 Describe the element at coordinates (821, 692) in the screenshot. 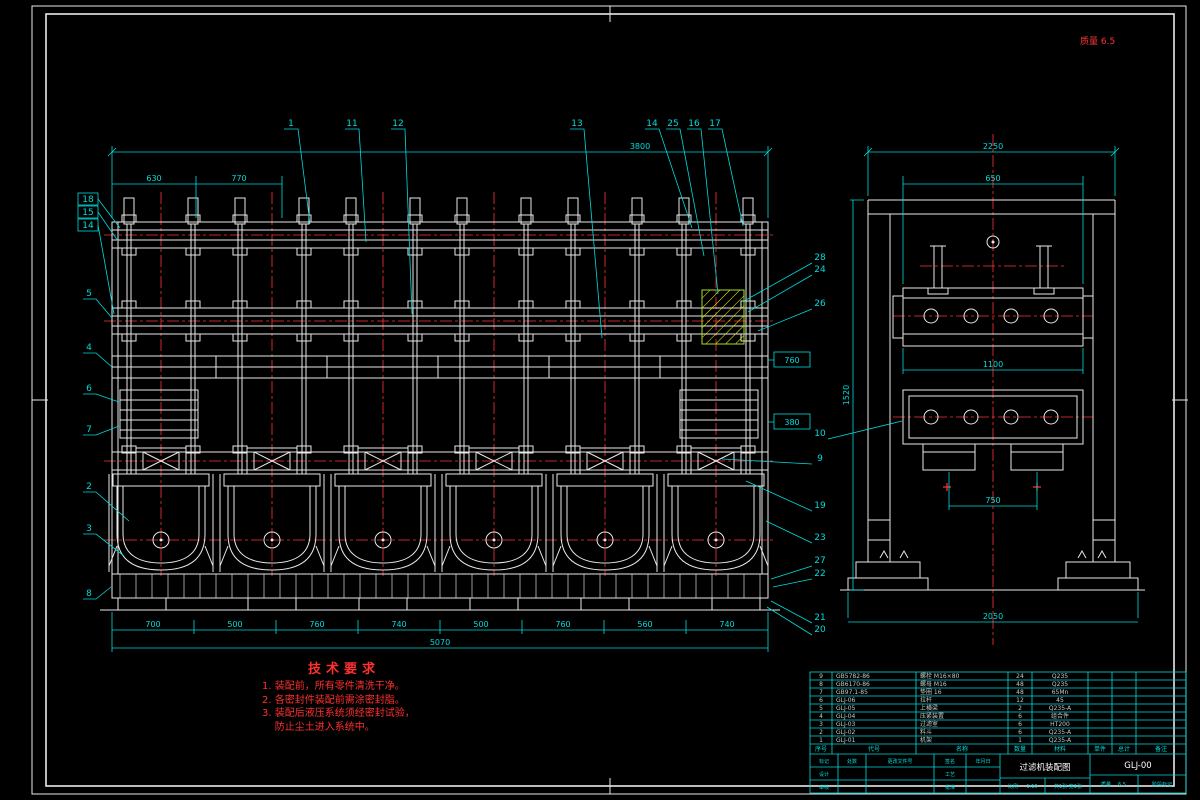

I see `bom-cell-seq: 7` at that location.